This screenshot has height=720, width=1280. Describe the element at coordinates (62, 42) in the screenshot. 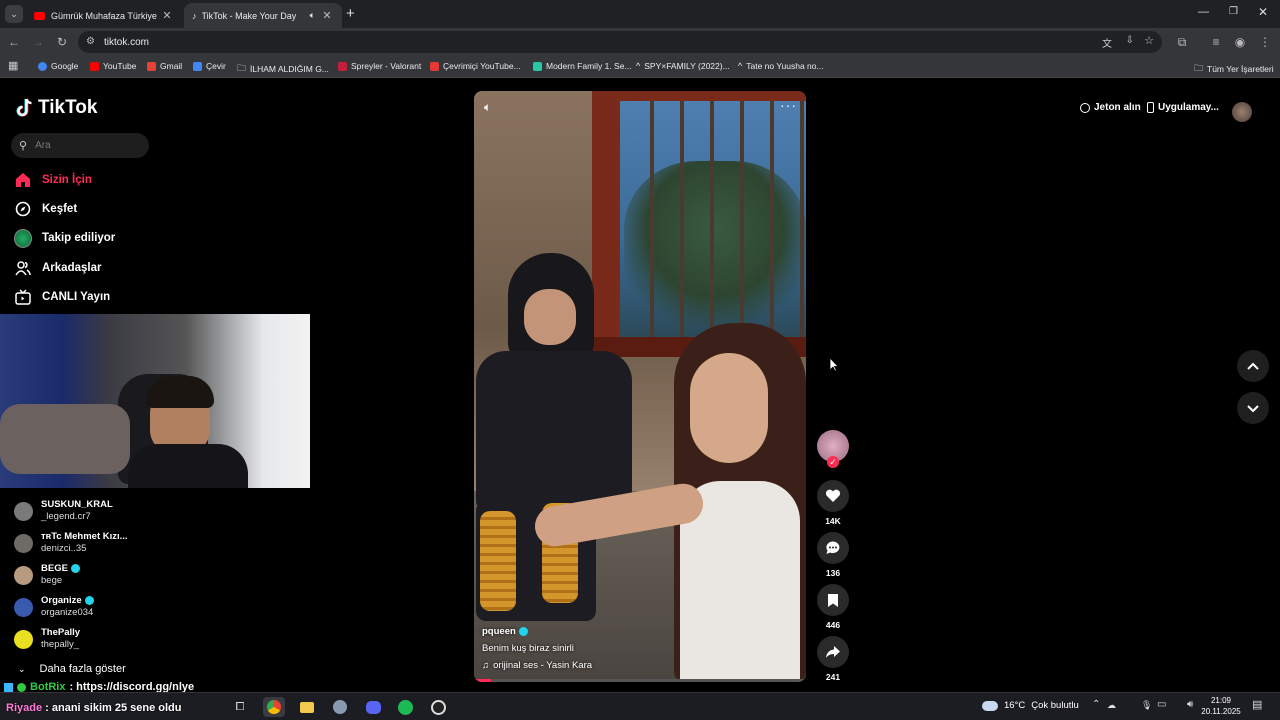

I see `reload-icon: ↻` at that location.